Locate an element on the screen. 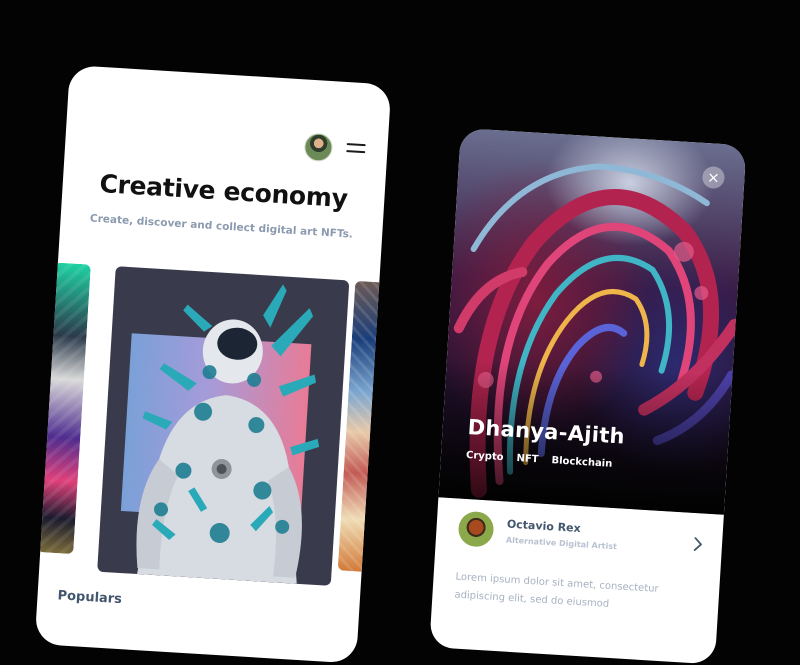  astronaut-artwork is located at coordinates (228, 434).